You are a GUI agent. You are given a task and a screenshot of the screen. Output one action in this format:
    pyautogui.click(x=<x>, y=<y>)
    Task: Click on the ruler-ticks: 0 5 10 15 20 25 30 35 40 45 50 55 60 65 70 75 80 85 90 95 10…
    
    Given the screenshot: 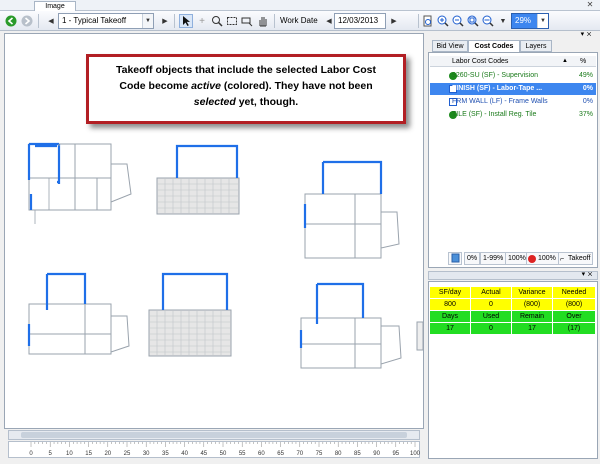 What is the action you would take?
    pyautogui.click(x=225, y=449)
    